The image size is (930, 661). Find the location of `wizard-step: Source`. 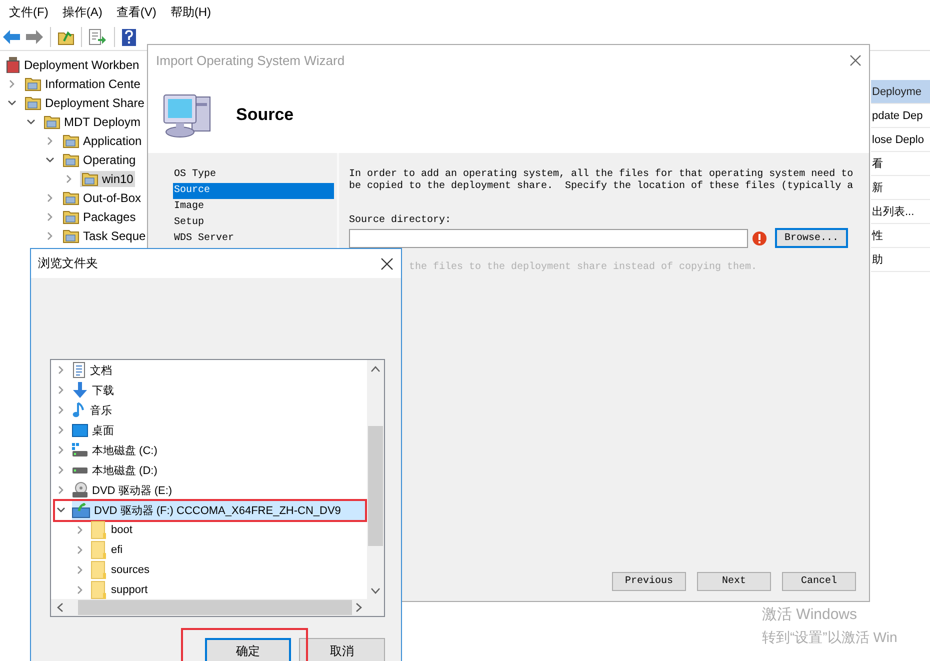

wizard-step: Source is located at coordinates (253, 191).